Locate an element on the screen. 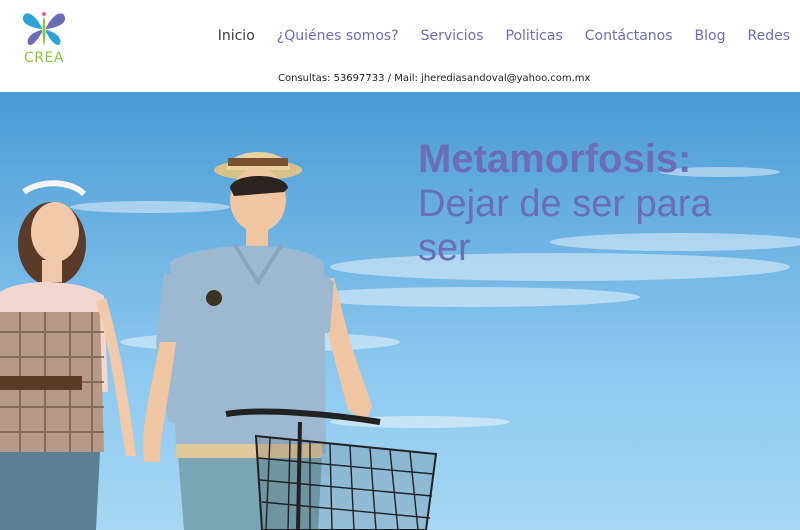 The width and height of the screenshot is (800, 530). contact-phone: Consultas: 53697733 / Mail: is located at coordinates (350, 78).